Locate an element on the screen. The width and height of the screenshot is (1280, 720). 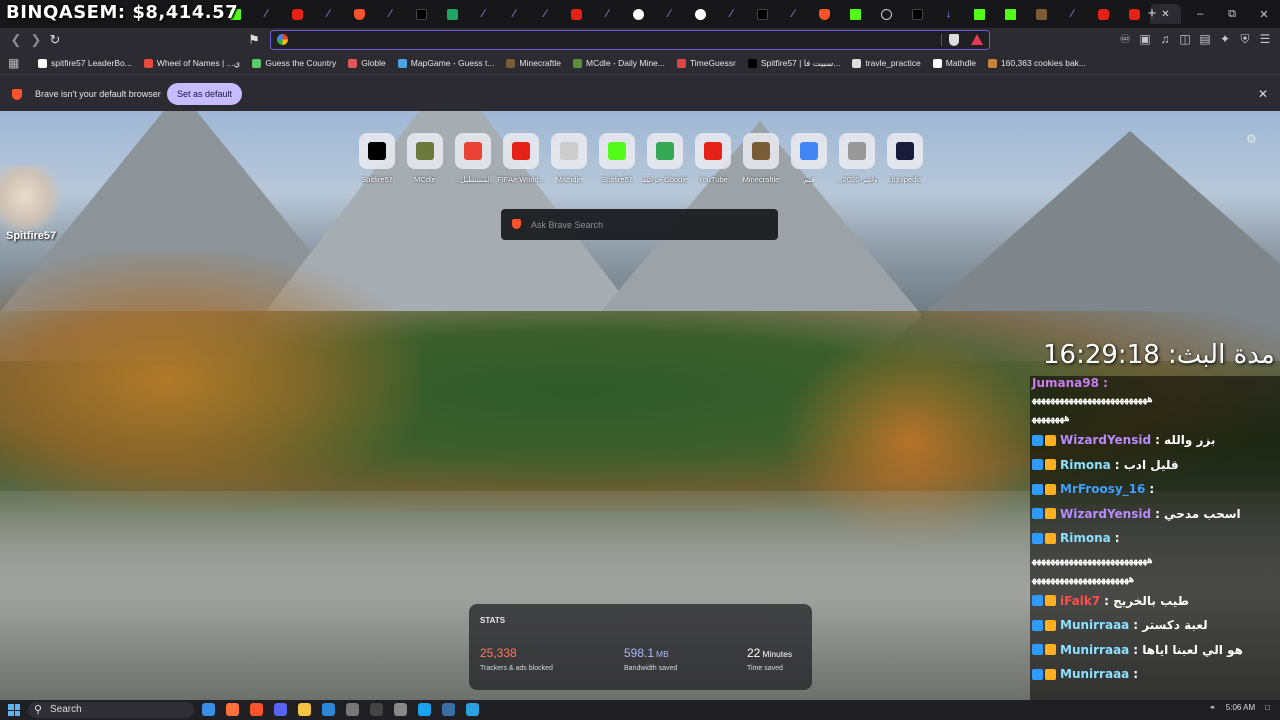
discord-icon is located at coordinates (280, 709).